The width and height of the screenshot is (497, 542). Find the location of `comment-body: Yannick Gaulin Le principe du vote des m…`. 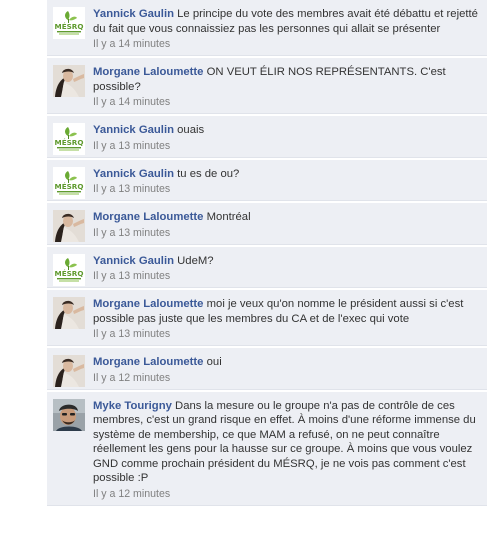

comment-body: Yannick Gaulin Le principe du vote des m… is located at coordinates (286, 21).